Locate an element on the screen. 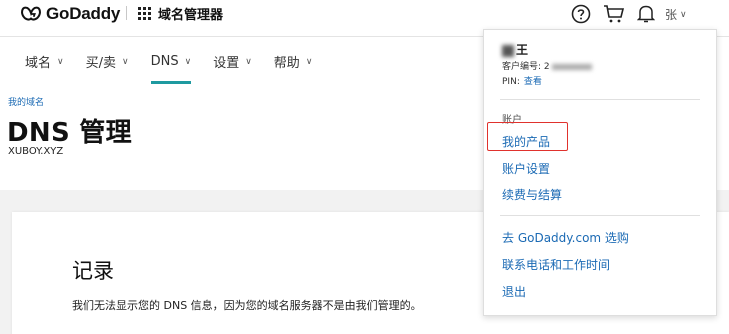 The height and width of the screenshot is (334, 729). section-title: 记录 is located at coordinates (93, 271).